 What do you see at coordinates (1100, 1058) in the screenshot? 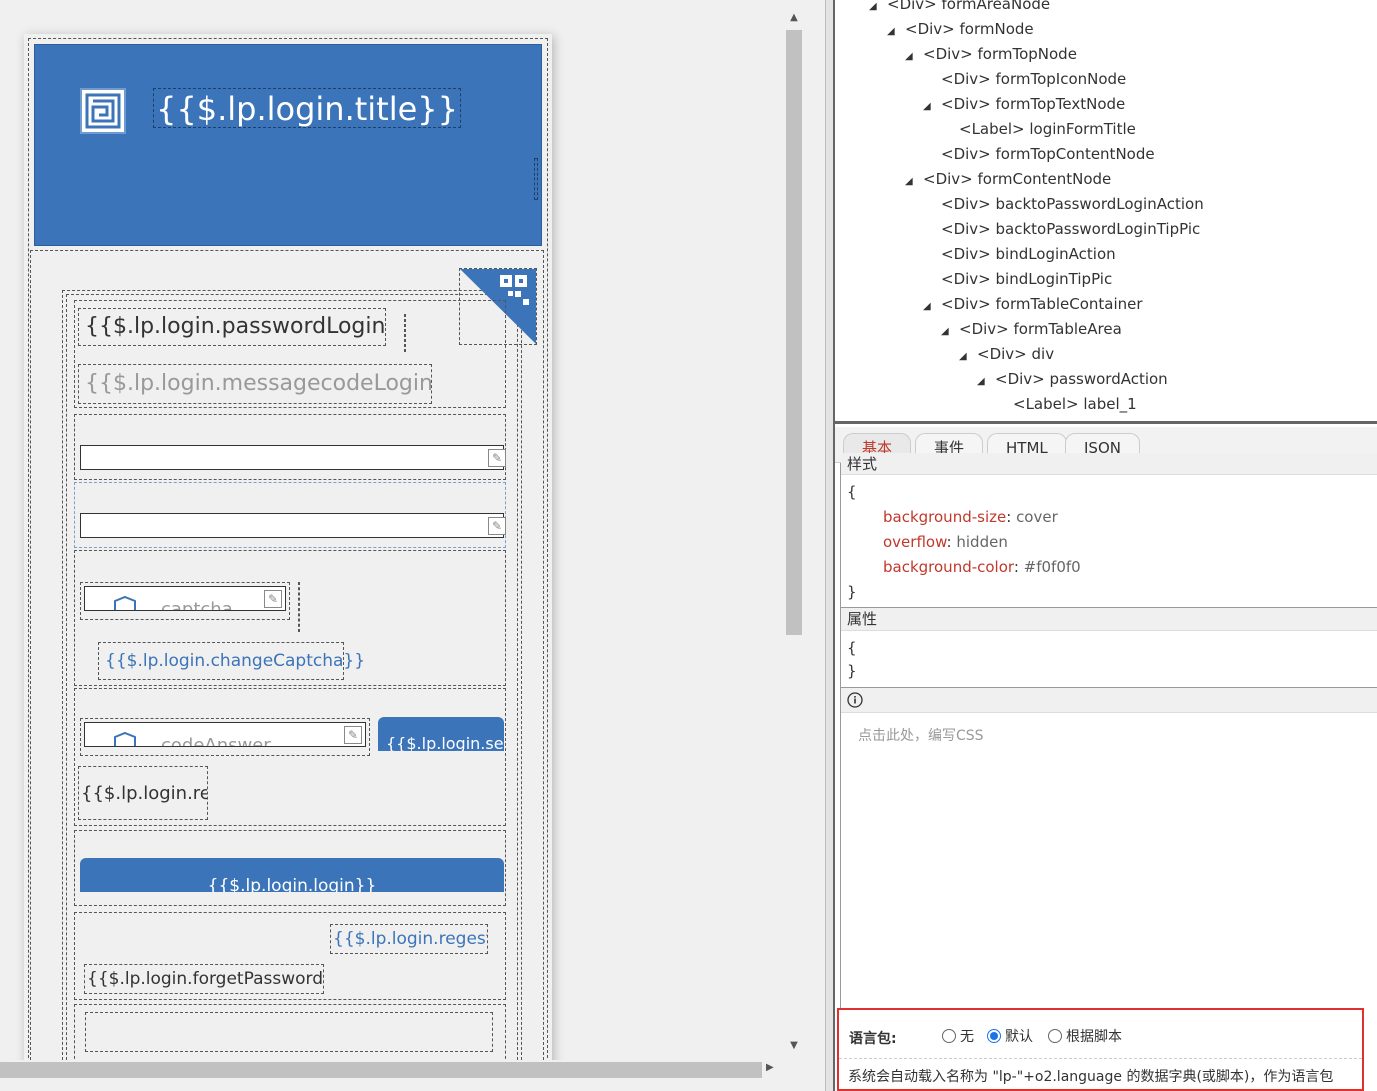
I see `language-divider` at bounding box center [1100, 1058].